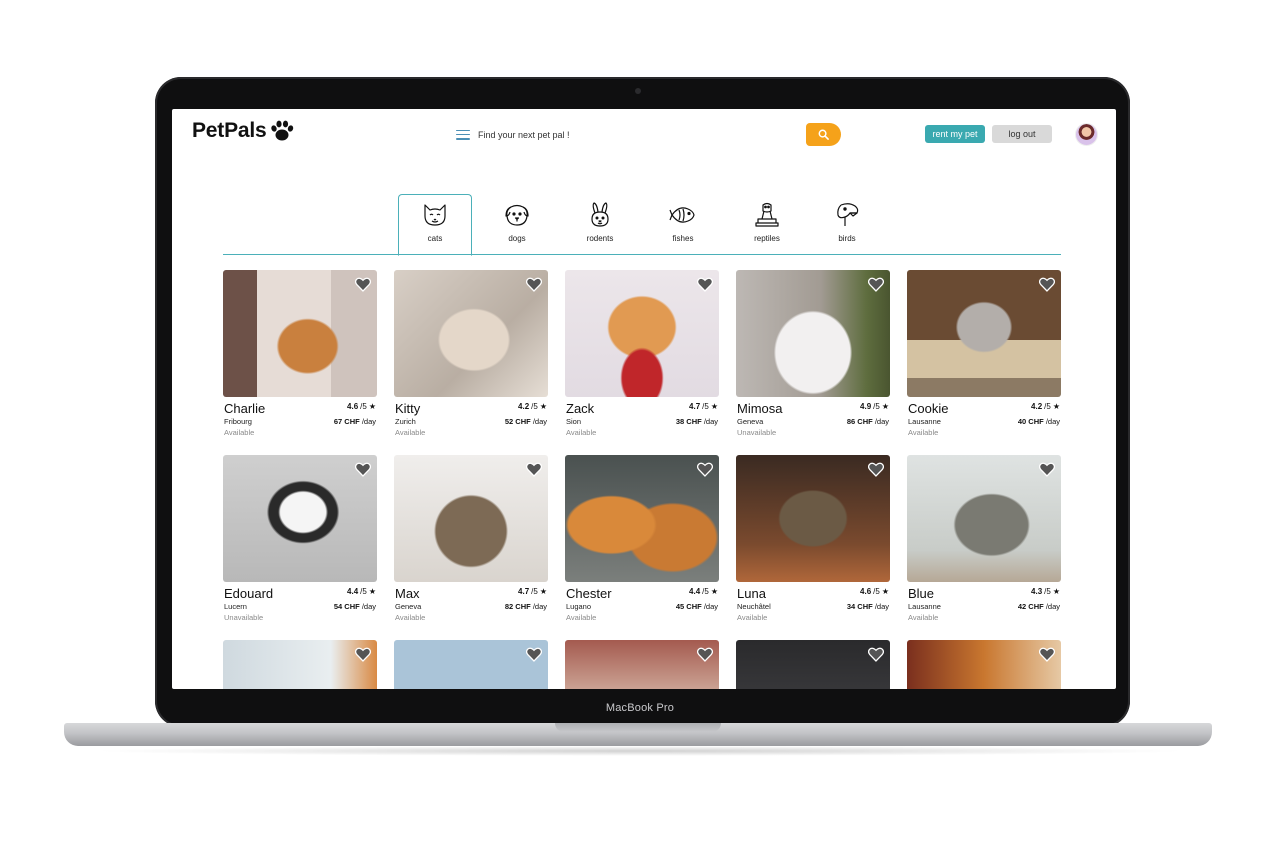  What do you see at coordinates (525, 606) in the screenshot?
I see `pet-price: 82 CHF /day` at bounding box center [525, 606].